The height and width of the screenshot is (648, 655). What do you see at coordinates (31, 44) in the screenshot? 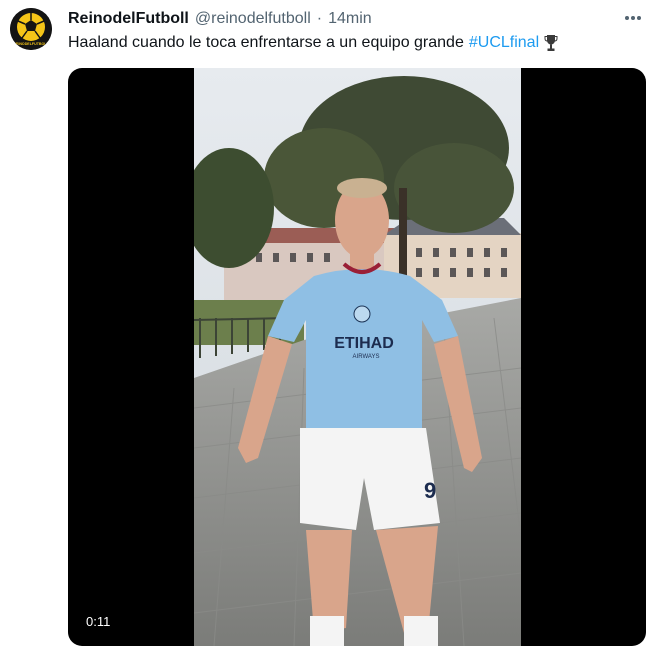
I see `avatar-logo-text: REINODELFUTBOLL` at bounding box center [31, 44].